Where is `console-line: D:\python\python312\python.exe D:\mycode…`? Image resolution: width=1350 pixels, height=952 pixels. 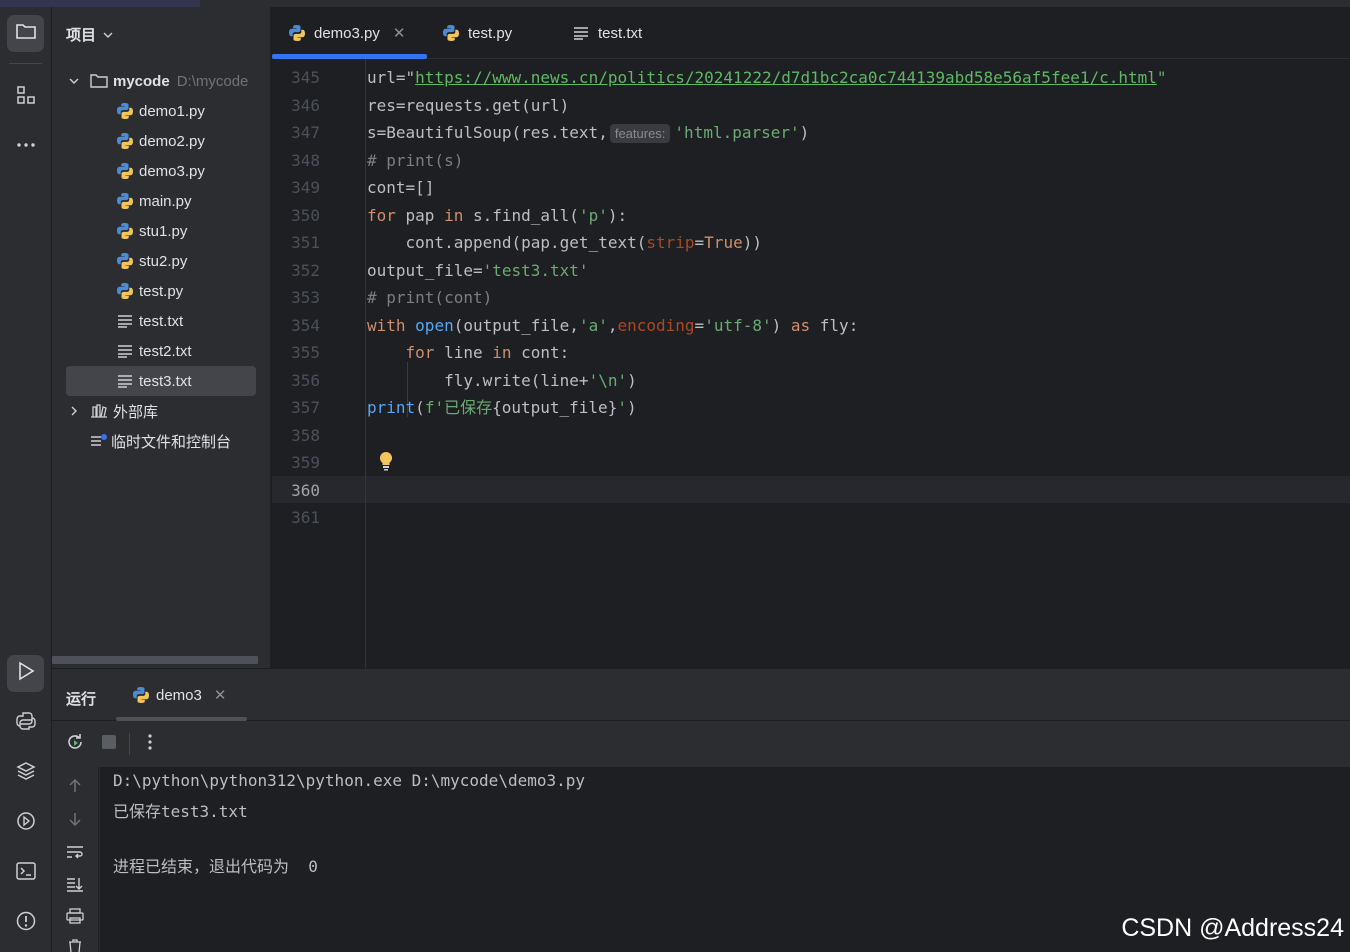
console-line: D:\python\python312\python.exe D:\mycode… is located at coordinates (349, 780).